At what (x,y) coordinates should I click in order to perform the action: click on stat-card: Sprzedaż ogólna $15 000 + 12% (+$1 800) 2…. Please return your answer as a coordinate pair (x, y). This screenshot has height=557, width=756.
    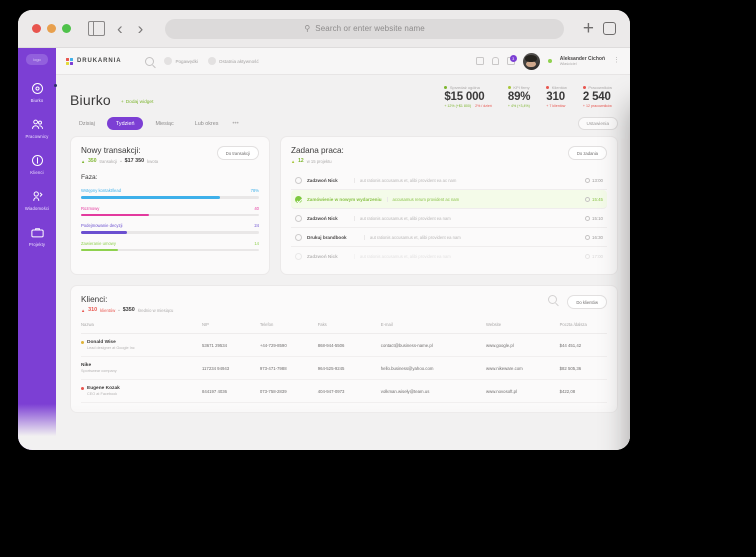
    Looking at the image, I should click on (468, 96).